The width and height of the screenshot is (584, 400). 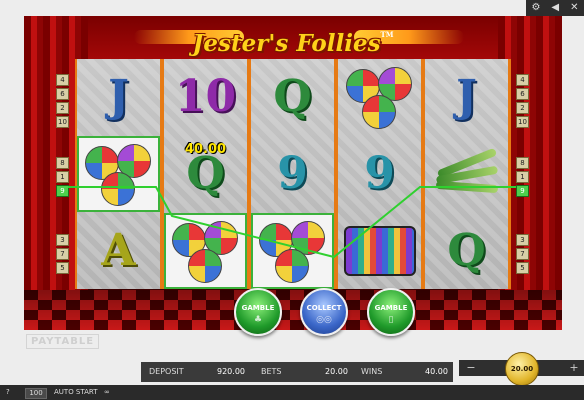 I want to click on window-controls: ⚙ ◀ ✕, so click(x=555, y=8).